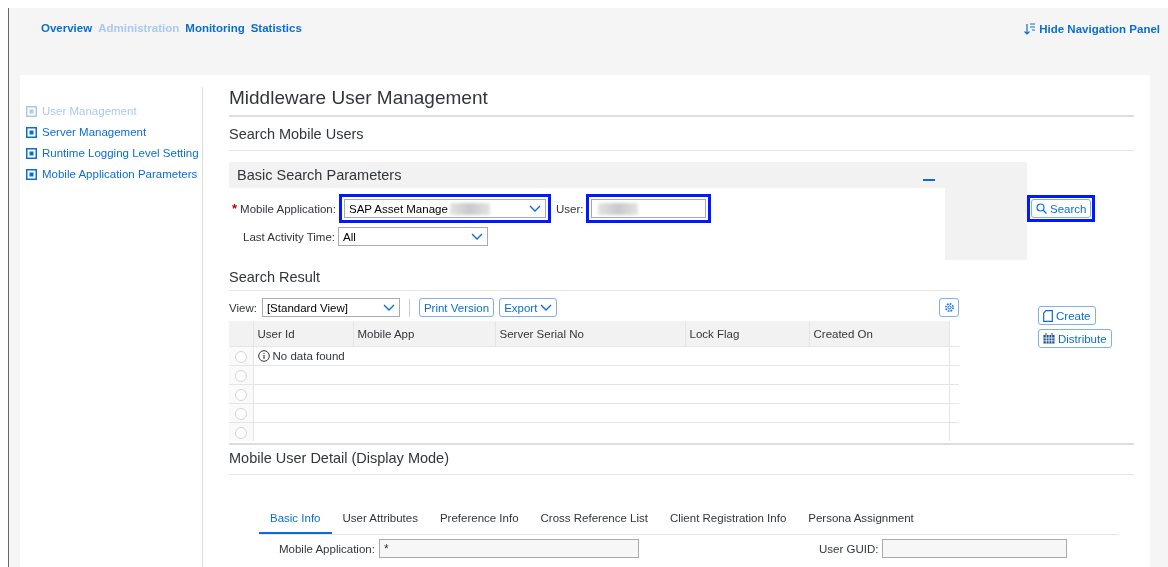 The width and height of the screenshot is (1168, 567). Describe the element at coordinates (1049, 338) in the screenshot. I see `calendar-icon` at that location.